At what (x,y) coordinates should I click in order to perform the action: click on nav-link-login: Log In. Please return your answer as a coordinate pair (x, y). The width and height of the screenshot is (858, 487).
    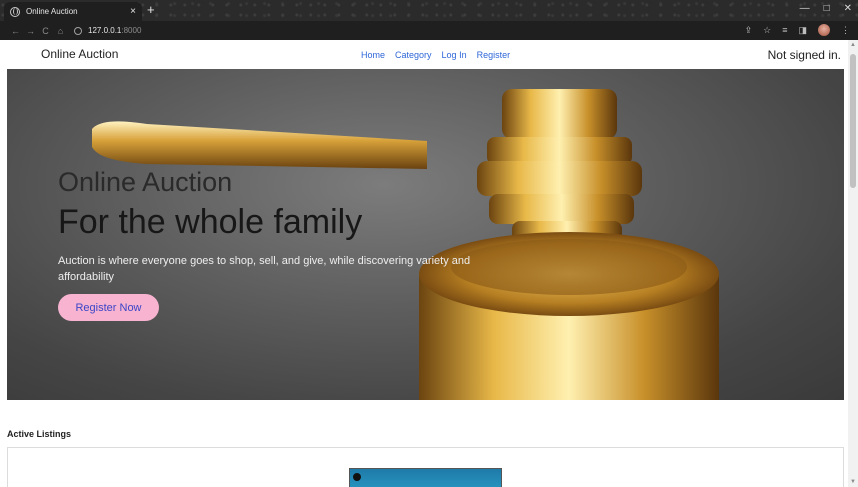
    Looking at the image, I should click on (454, 55).